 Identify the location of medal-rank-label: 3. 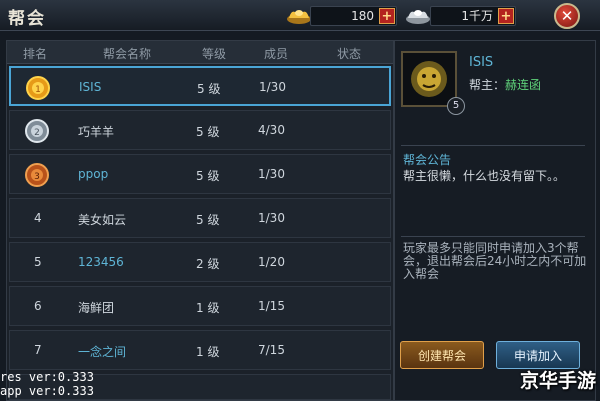
(37, 177).